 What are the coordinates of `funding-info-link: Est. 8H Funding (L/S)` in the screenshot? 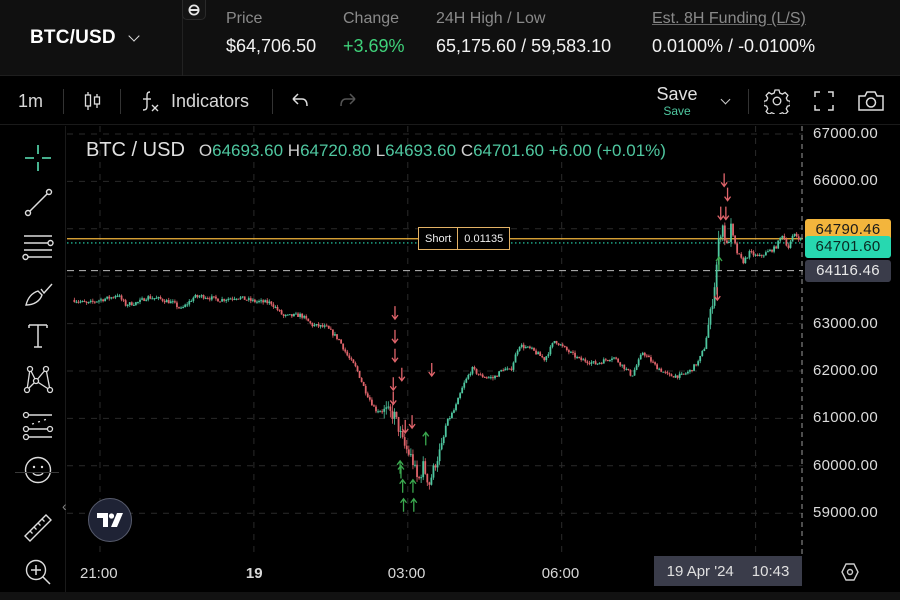 It's located at (733, 19).